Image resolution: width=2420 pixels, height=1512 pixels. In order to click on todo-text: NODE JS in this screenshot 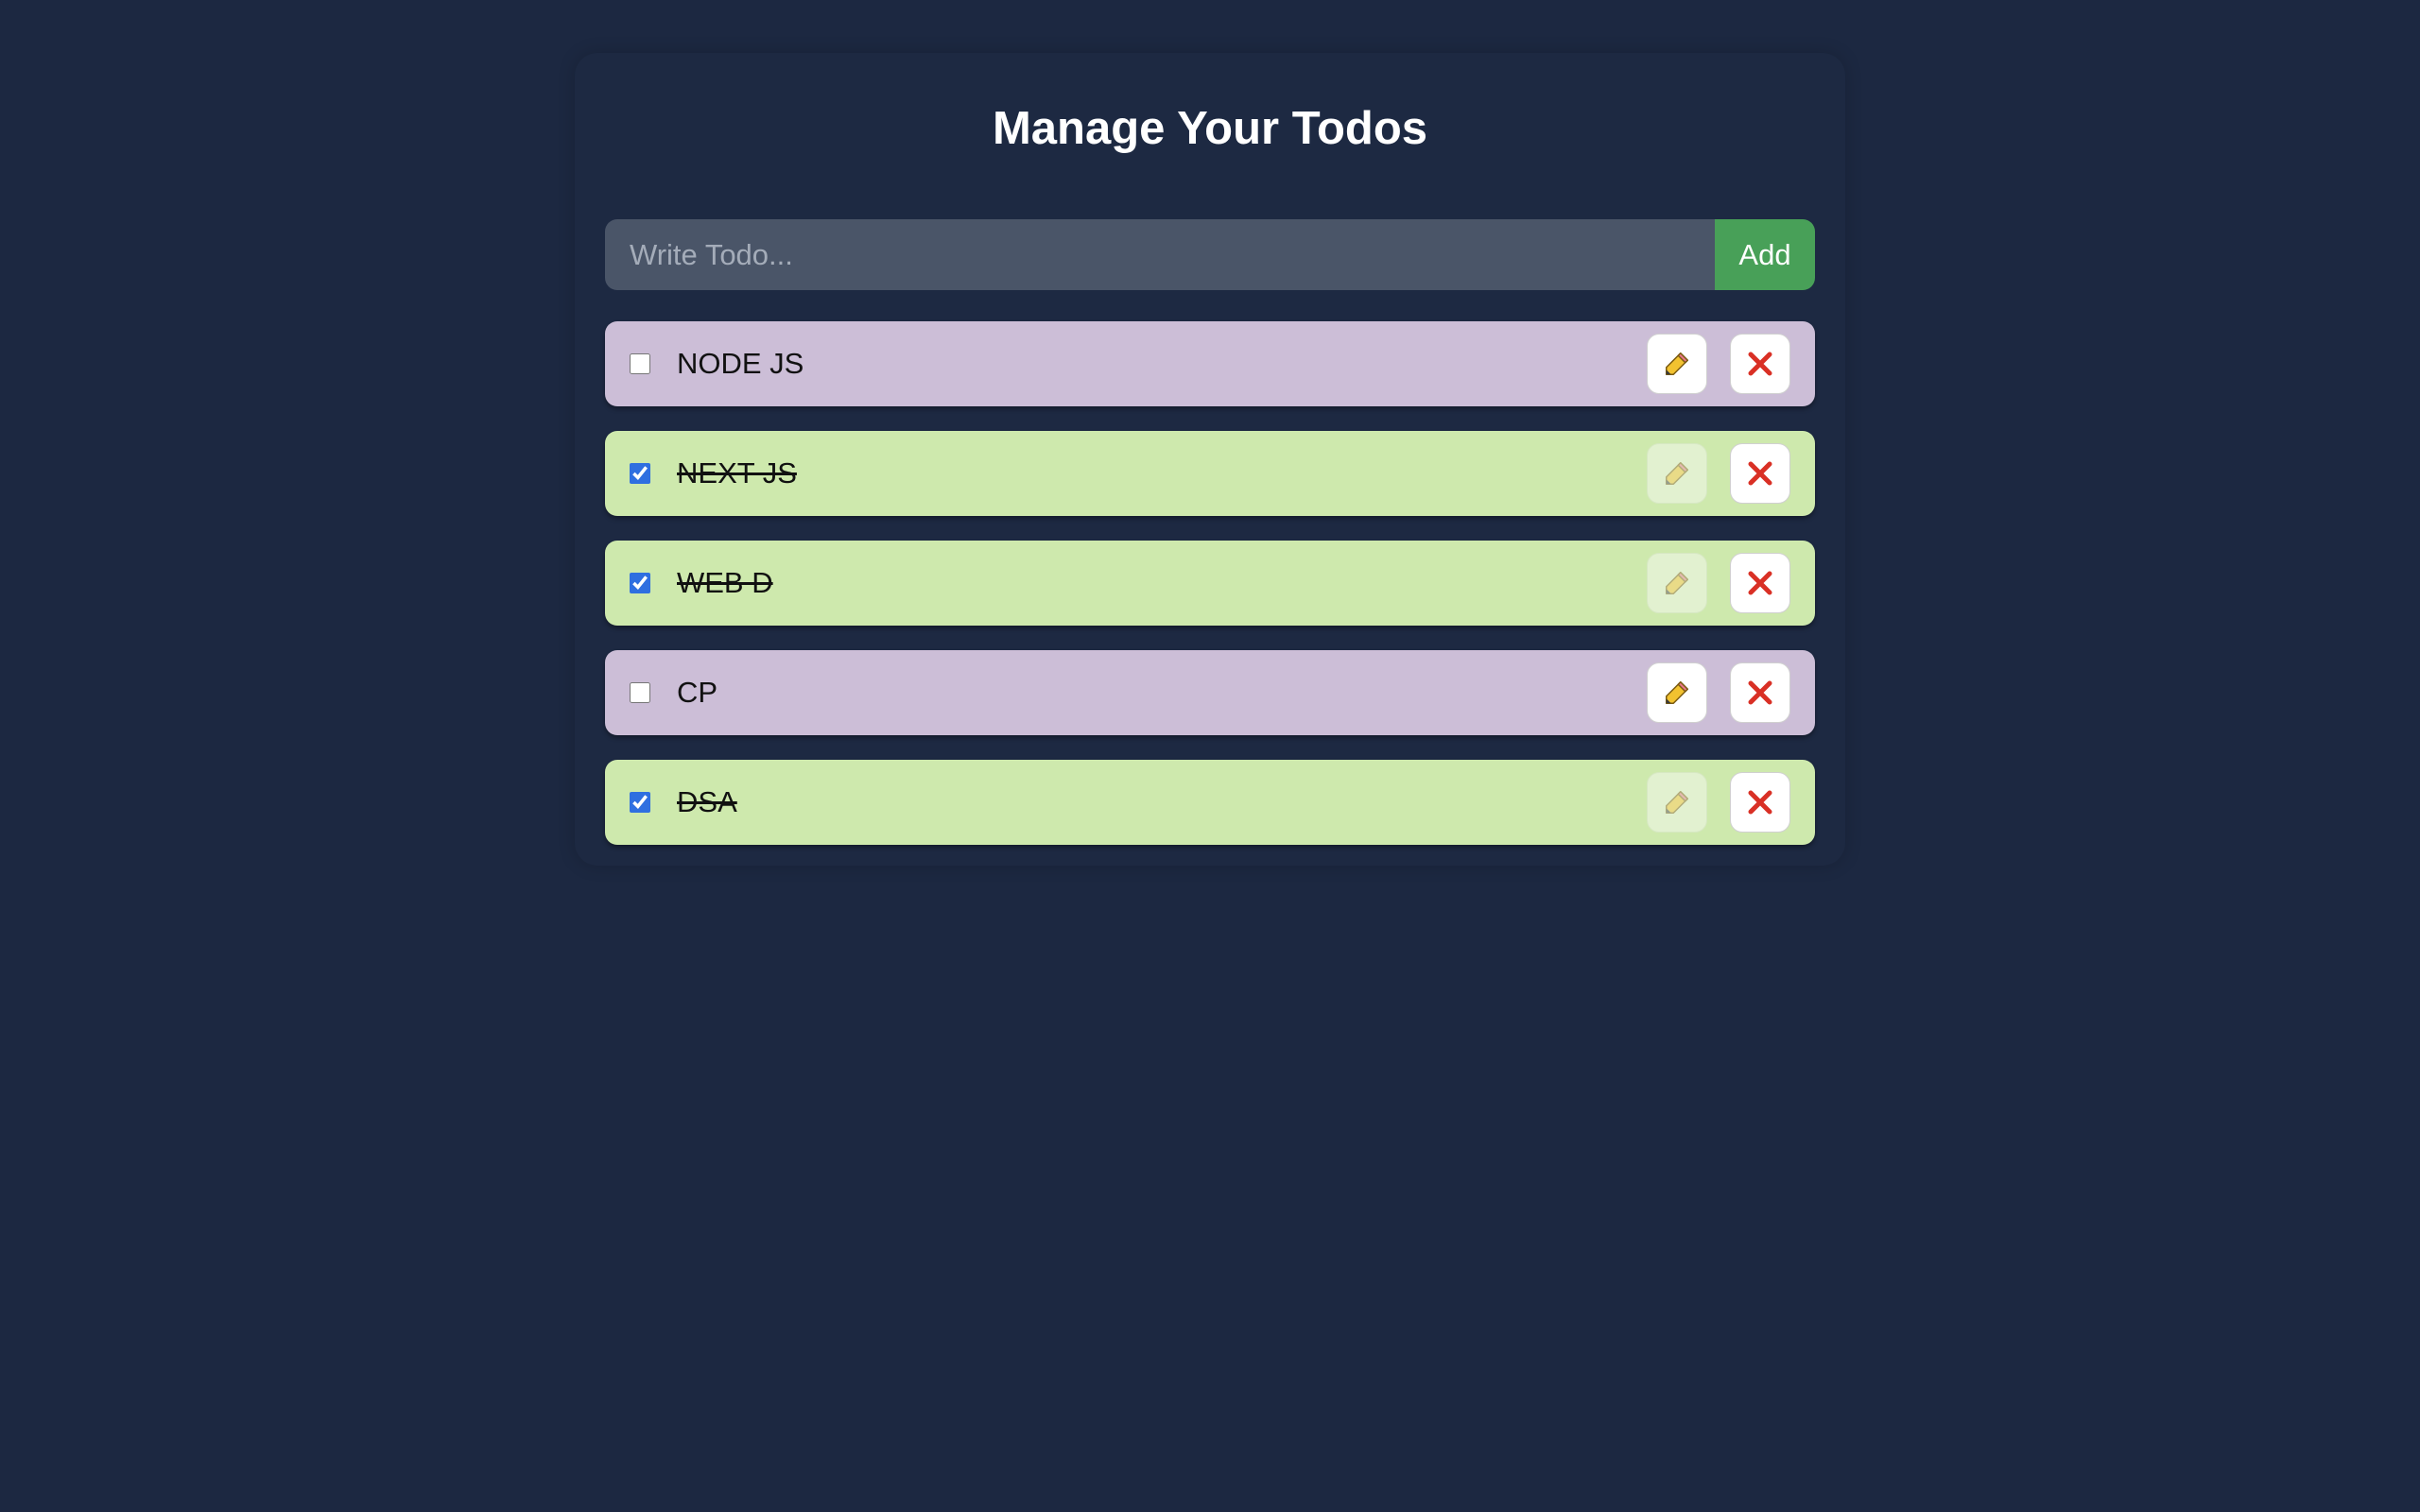, I will do `click(740, 363)`.